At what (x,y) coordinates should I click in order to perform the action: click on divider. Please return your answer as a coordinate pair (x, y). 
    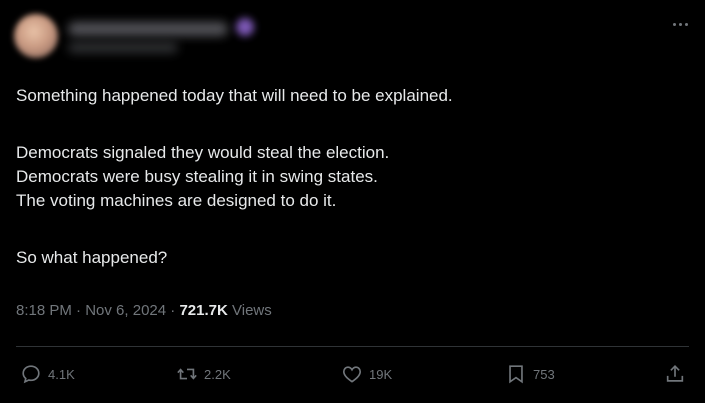
    Looking at the image, I should click on (352, 346).